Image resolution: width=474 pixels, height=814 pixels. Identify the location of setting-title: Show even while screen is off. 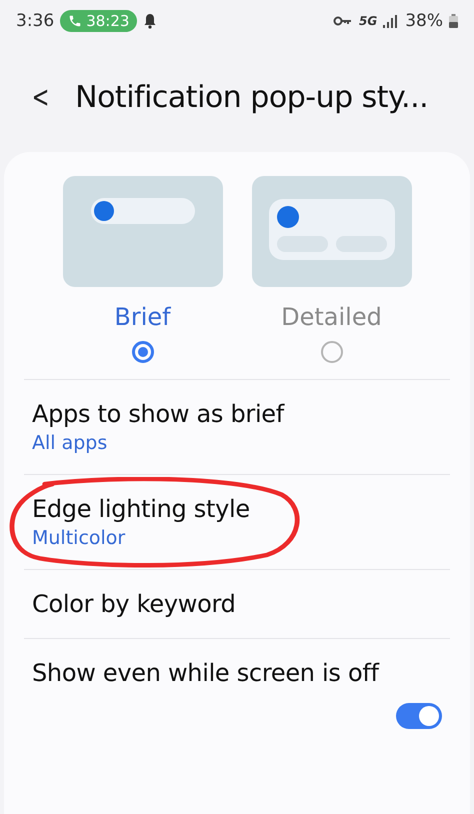
(237, 673).